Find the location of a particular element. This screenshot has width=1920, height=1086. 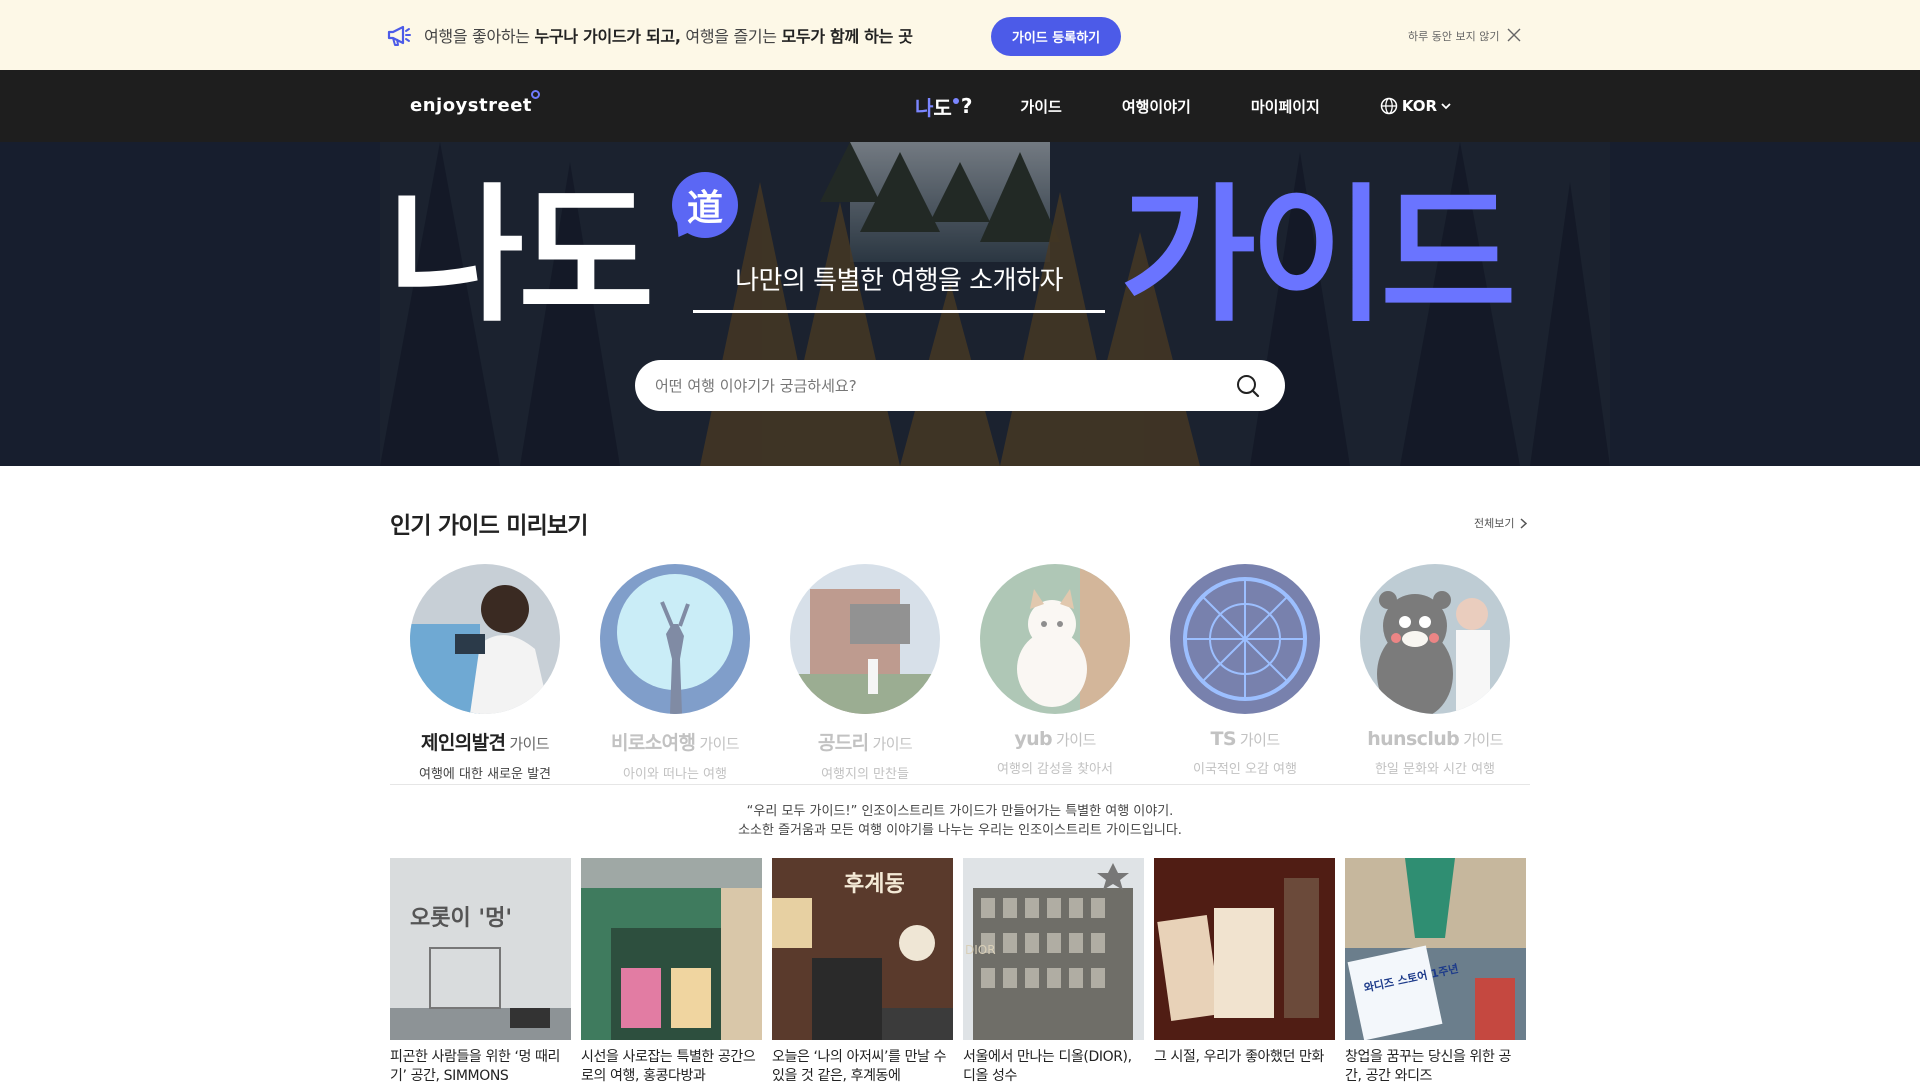

guide-card: 제인의발견 가이드 여행에 대한 새로운 발견 is located at coordinates (485, 673).